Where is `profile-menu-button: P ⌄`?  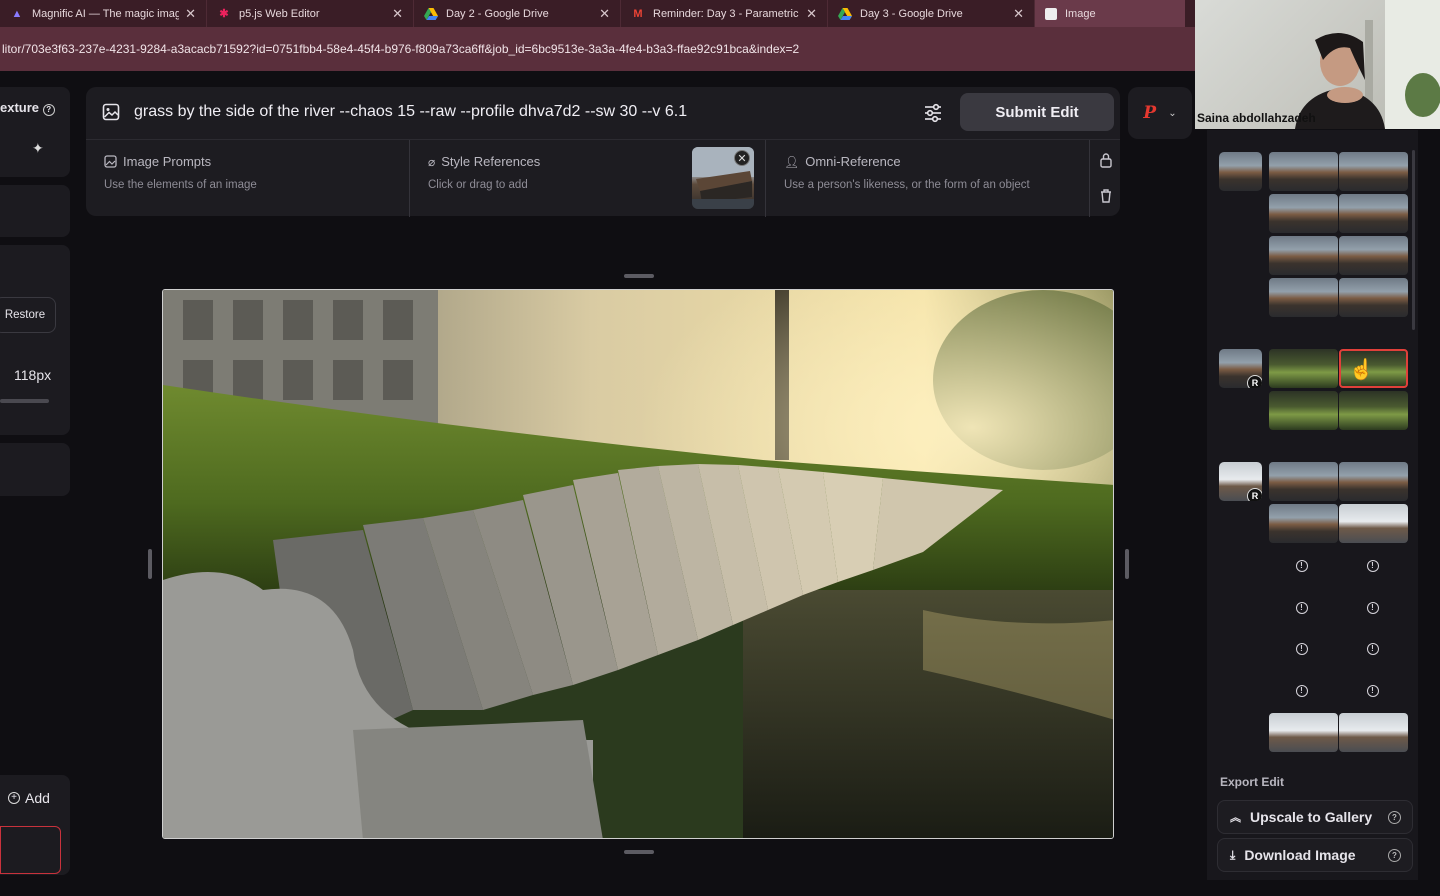
profile-menu-button: P ⌄ is located at coordinates (1160, 113).